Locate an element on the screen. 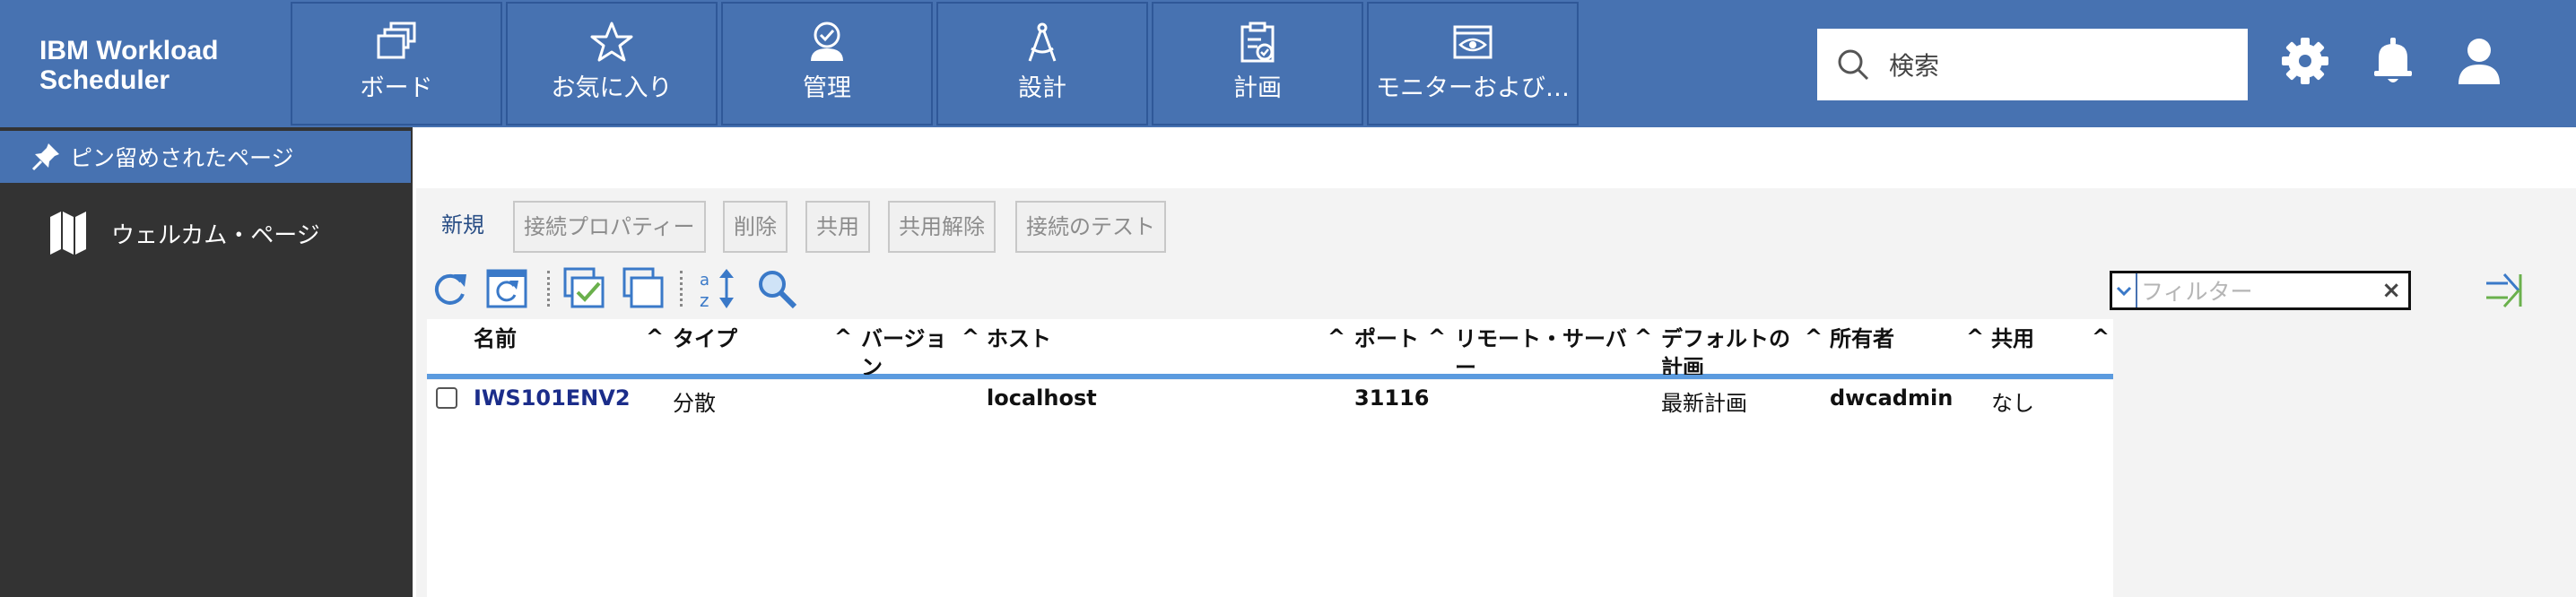 The height and width of the screenshot is (597, 2576). gear-icon is located at coordinates (2305, 61).